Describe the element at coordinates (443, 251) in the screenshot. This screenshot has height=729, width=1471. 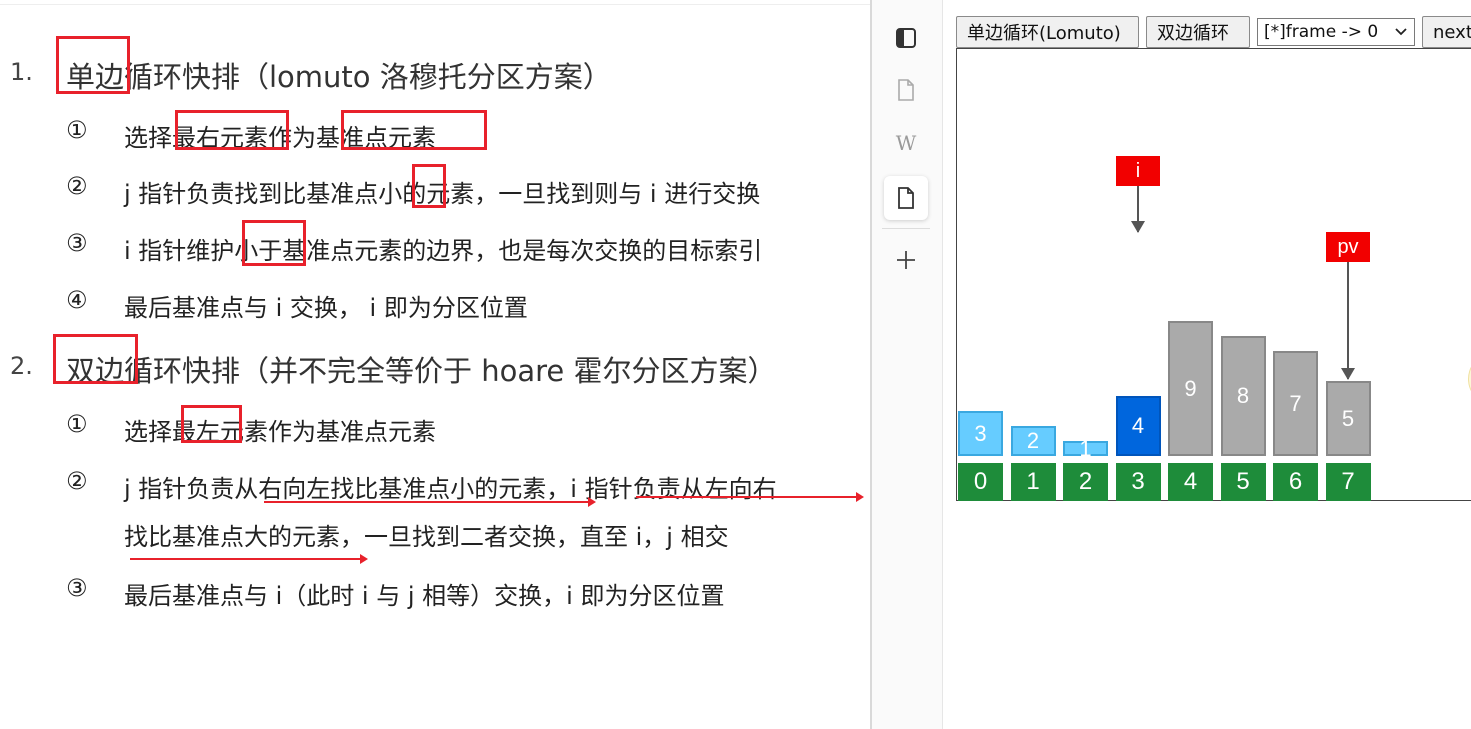
I see `item-text: i 指针维护小于基准点元素的边界，也是每次交换的目标索引` at that location.